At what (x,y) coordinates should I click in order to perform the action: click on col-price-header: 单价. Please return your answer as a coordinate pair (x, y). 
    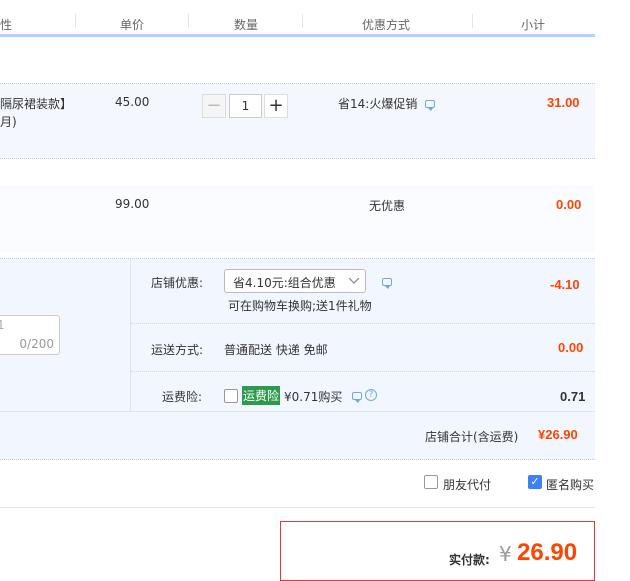
    Looking at the image, I should click on (132, 25).